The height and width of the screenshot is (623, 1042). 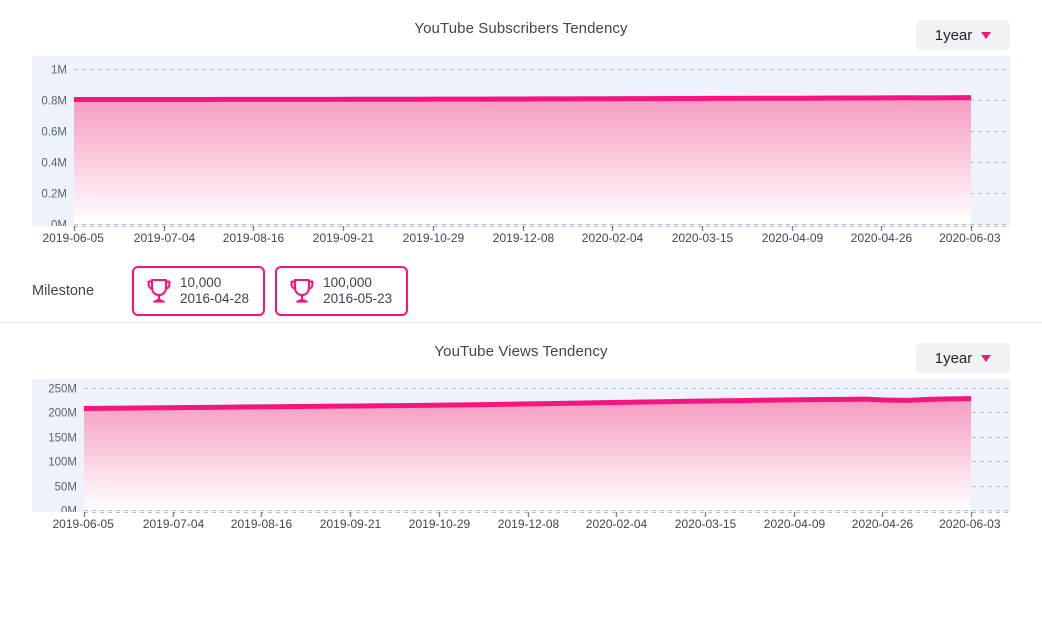 What do you see at coordinates (66, 488) in the screenshot?
I see `y-axis-tick-label: 50M` at bounding box center [66, 488].